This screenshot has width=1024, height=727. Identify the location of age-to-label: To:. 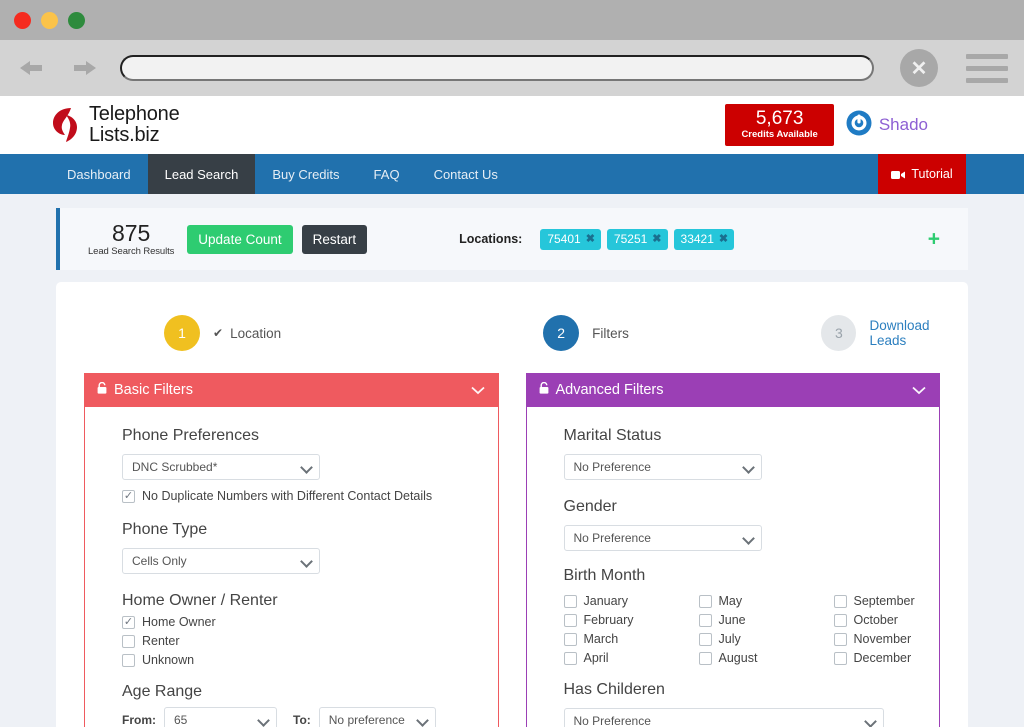
(302, 720).